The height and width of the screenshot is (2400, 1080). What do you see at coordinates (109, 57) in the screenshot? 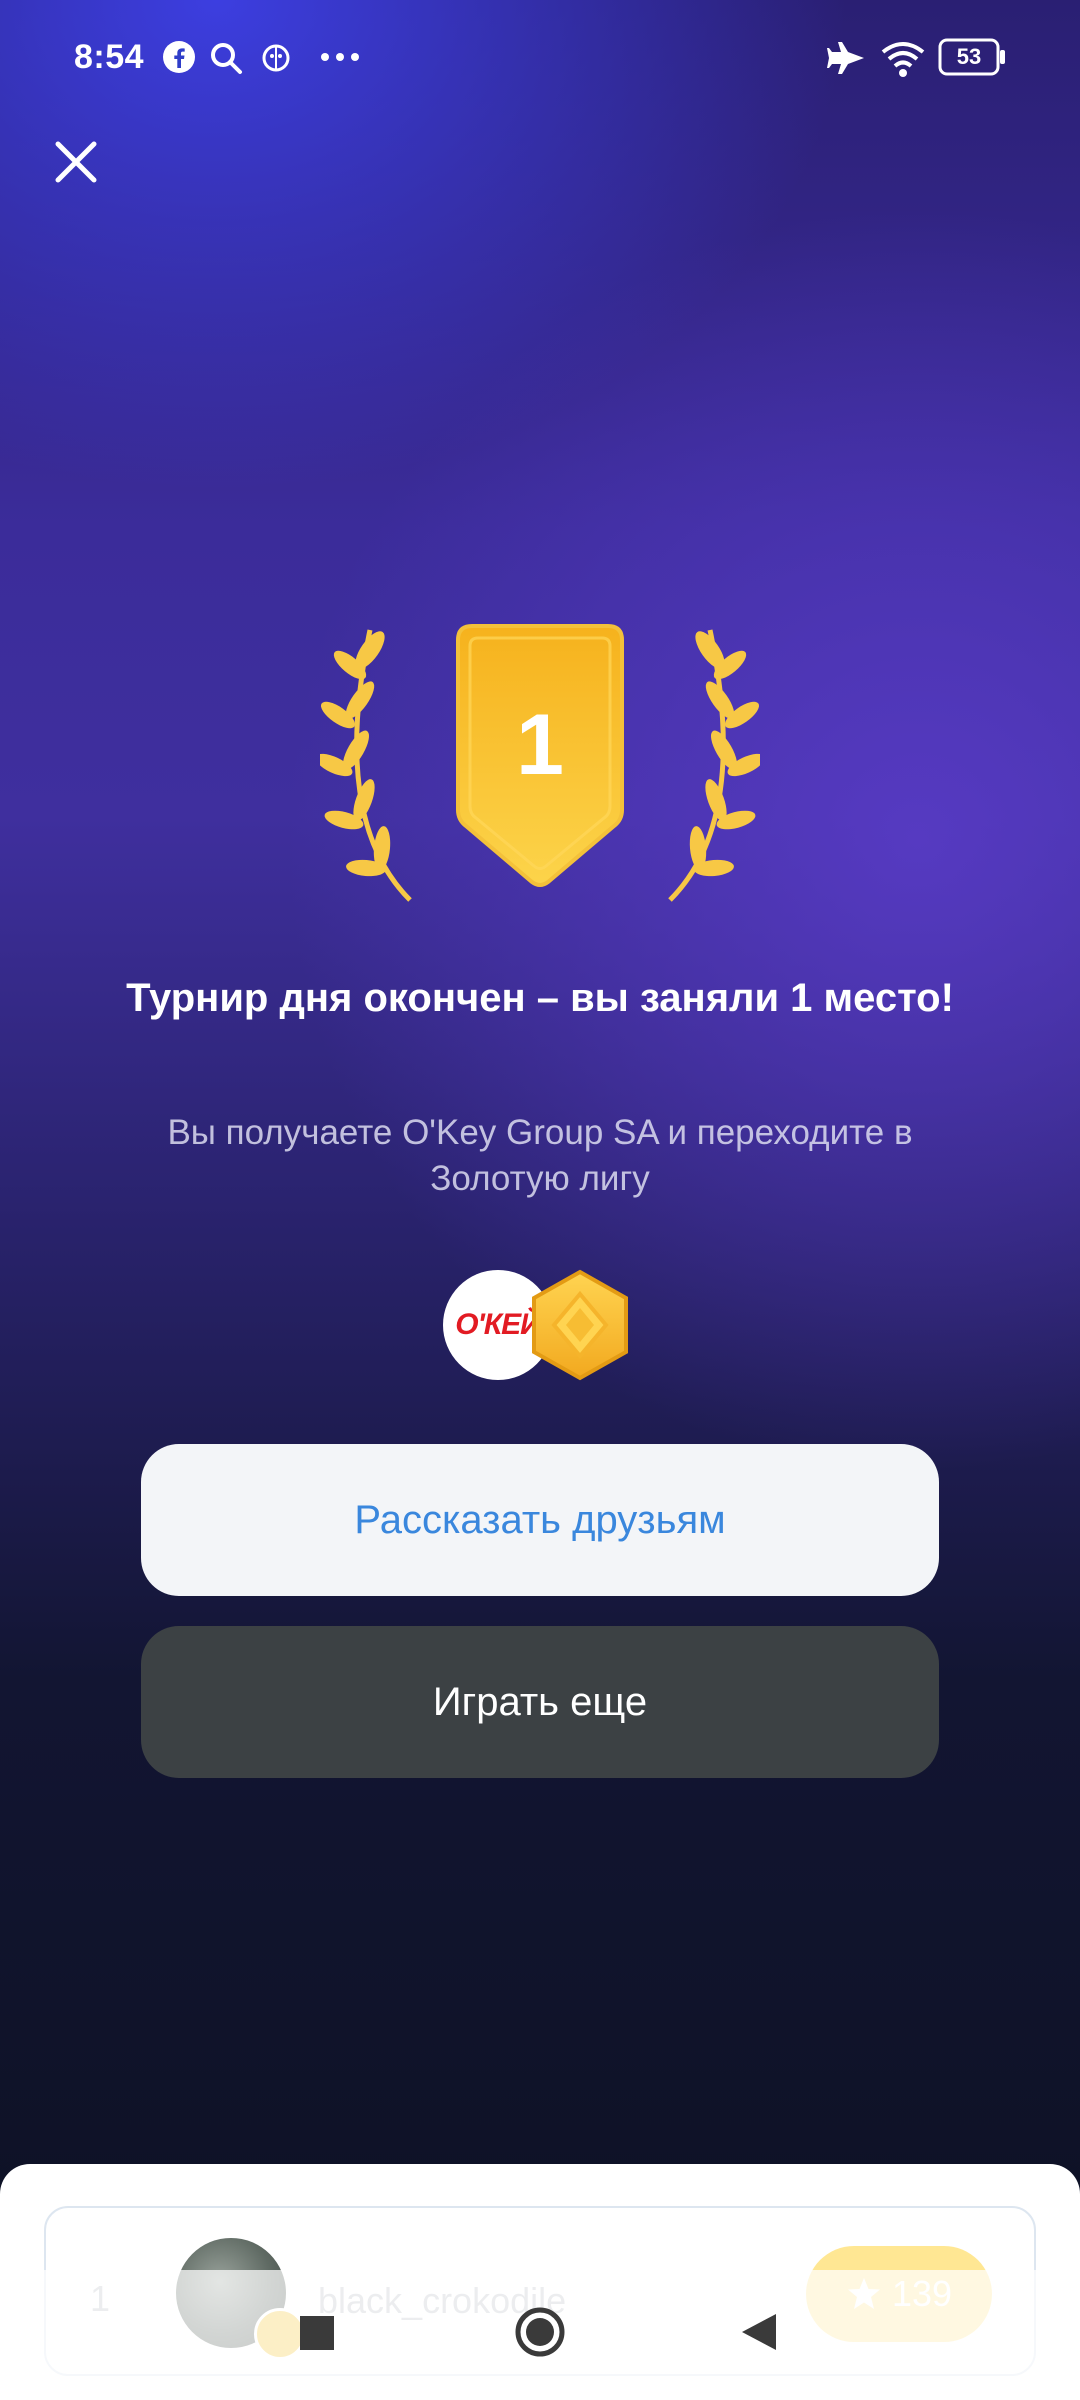
I see `status-time: 8:54` at bounding box center [109, 57].